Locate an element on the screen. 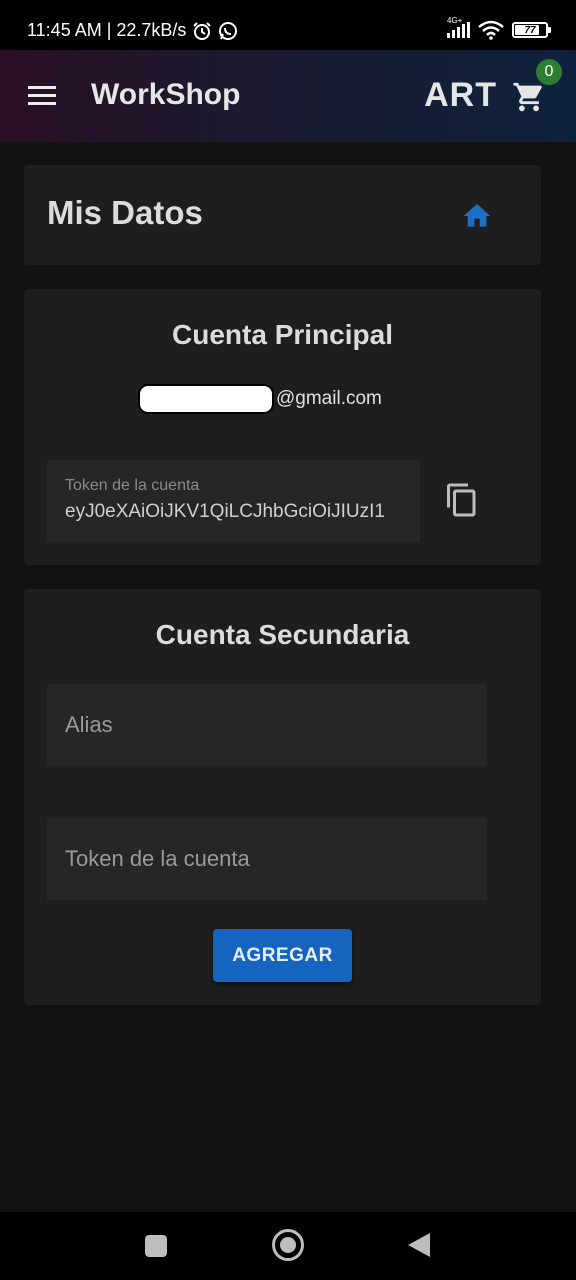 The width and height of the screenshot is (576, 1280). principal-account-title: Cuenta Principal is located at coordinates (282, 334).